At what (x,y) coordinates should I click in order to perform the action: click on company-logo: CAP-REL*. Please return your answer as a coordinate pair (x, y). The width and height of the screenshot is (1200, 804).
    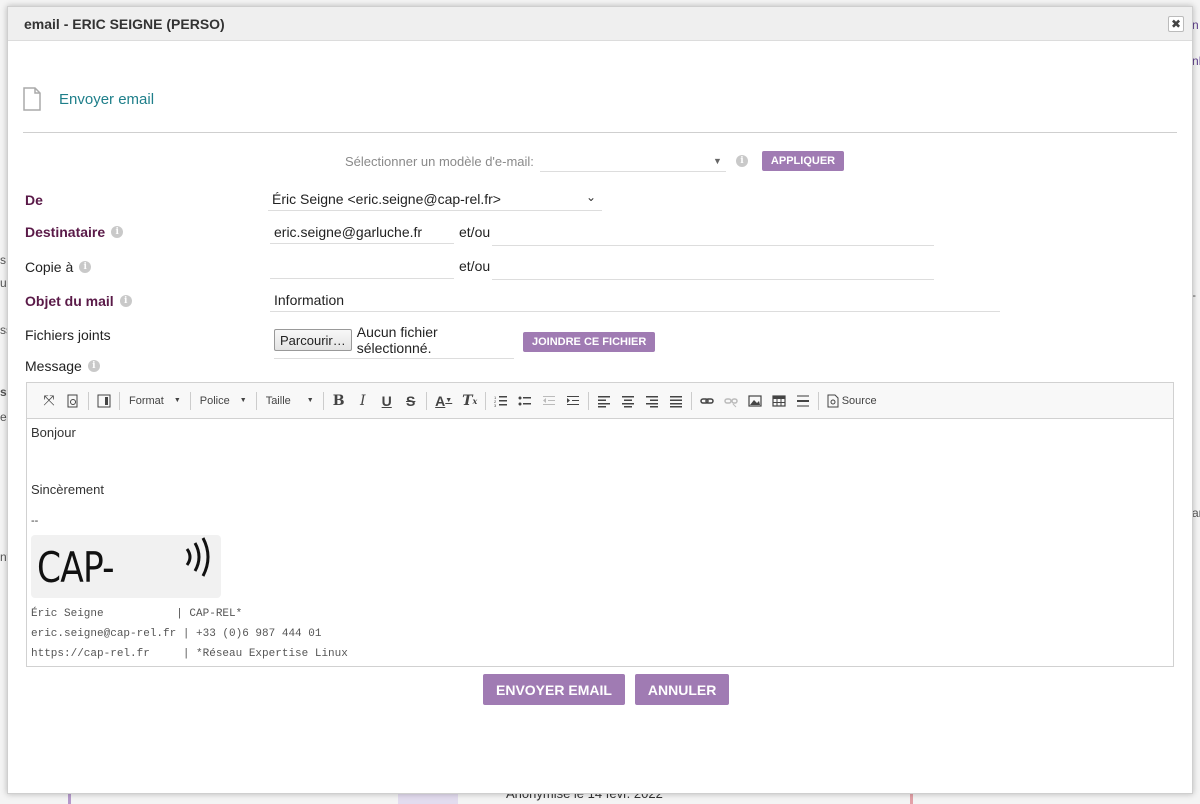
    Looking at the image, I should click on (126, 566).